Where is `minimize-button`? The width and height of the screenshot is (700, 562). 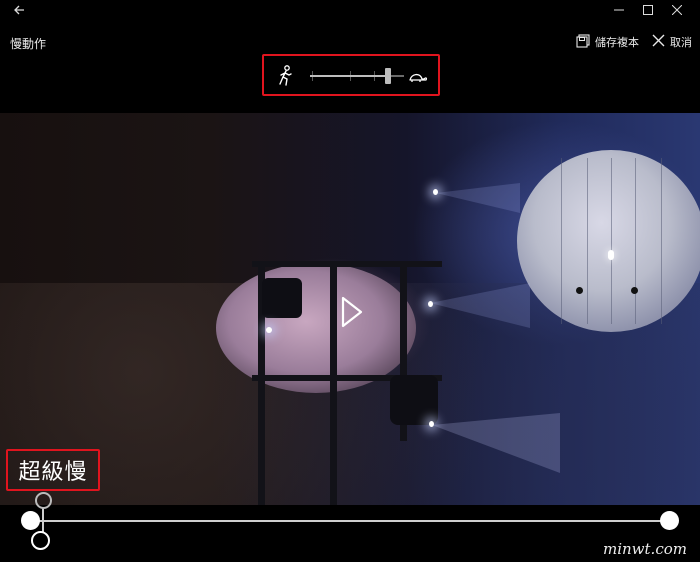 minimize-button is located at coordinates (619, 11).